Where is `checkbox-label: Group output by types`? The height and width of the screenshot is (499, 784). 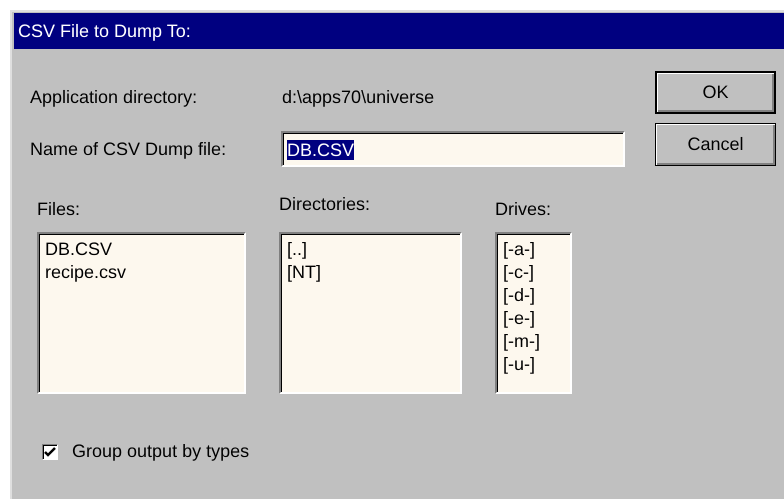 checkbox-label: Group output by types is located at coordinates (161, 451).